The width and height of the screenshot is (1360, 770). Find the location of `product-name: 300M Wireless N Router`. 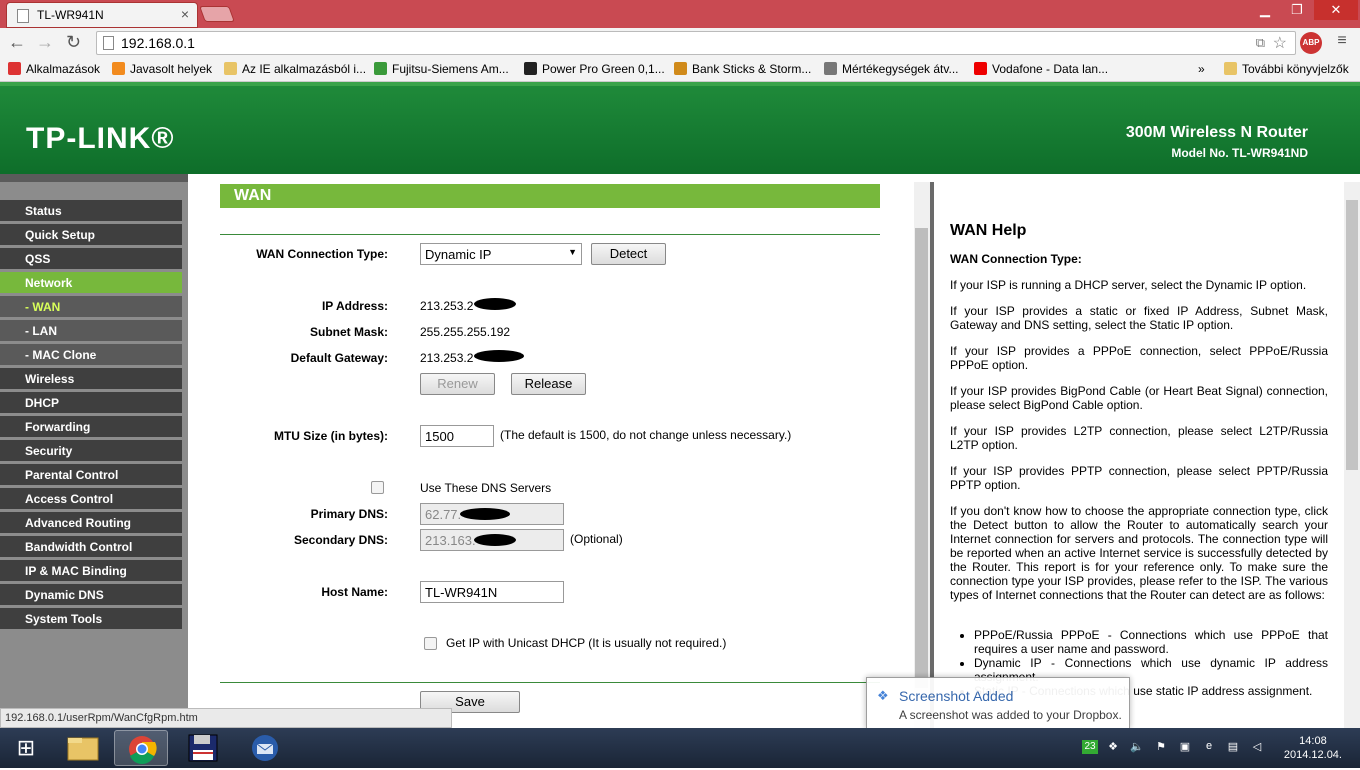

product-name: 300M Wireless N Router is located at coordinates (1216, 132).